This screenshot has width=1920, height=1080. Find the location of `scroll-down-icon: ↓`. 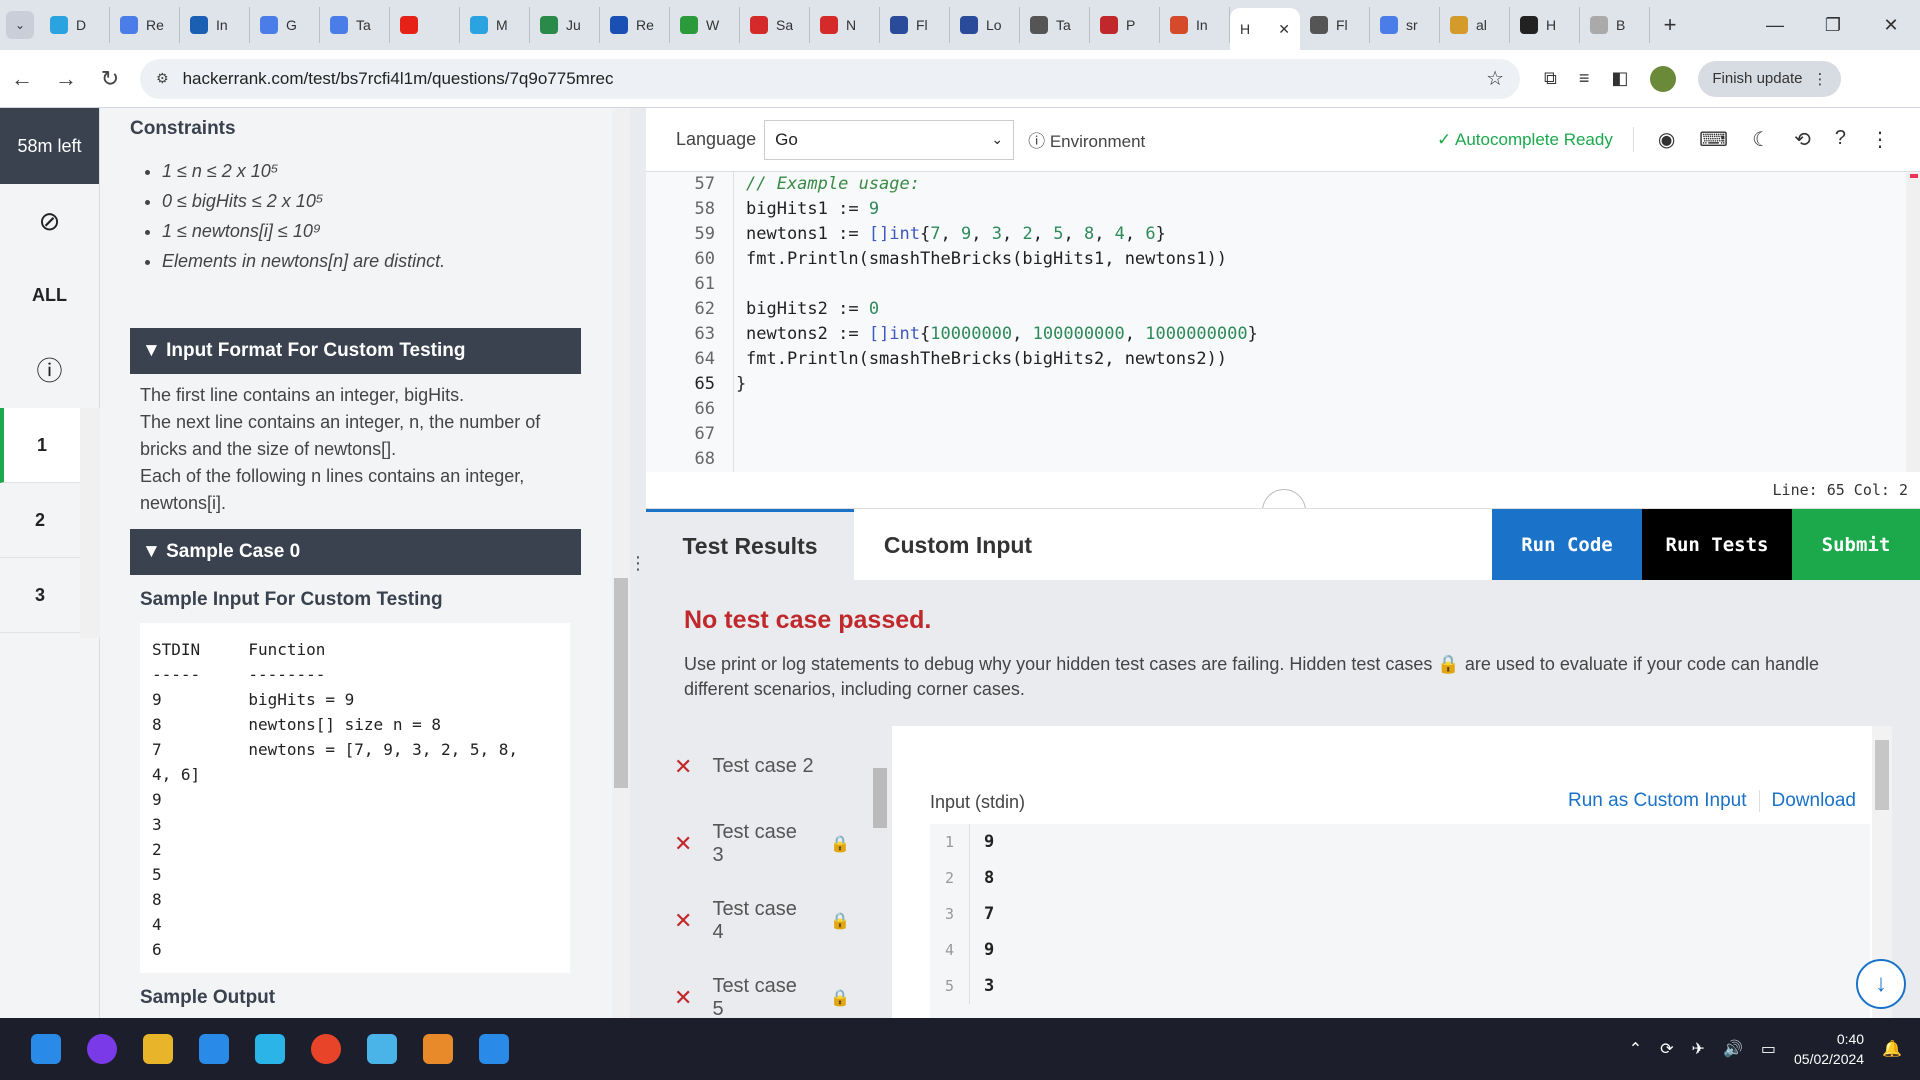

scroll-down-icon: ↓ is located at coordinates (1881, 984).